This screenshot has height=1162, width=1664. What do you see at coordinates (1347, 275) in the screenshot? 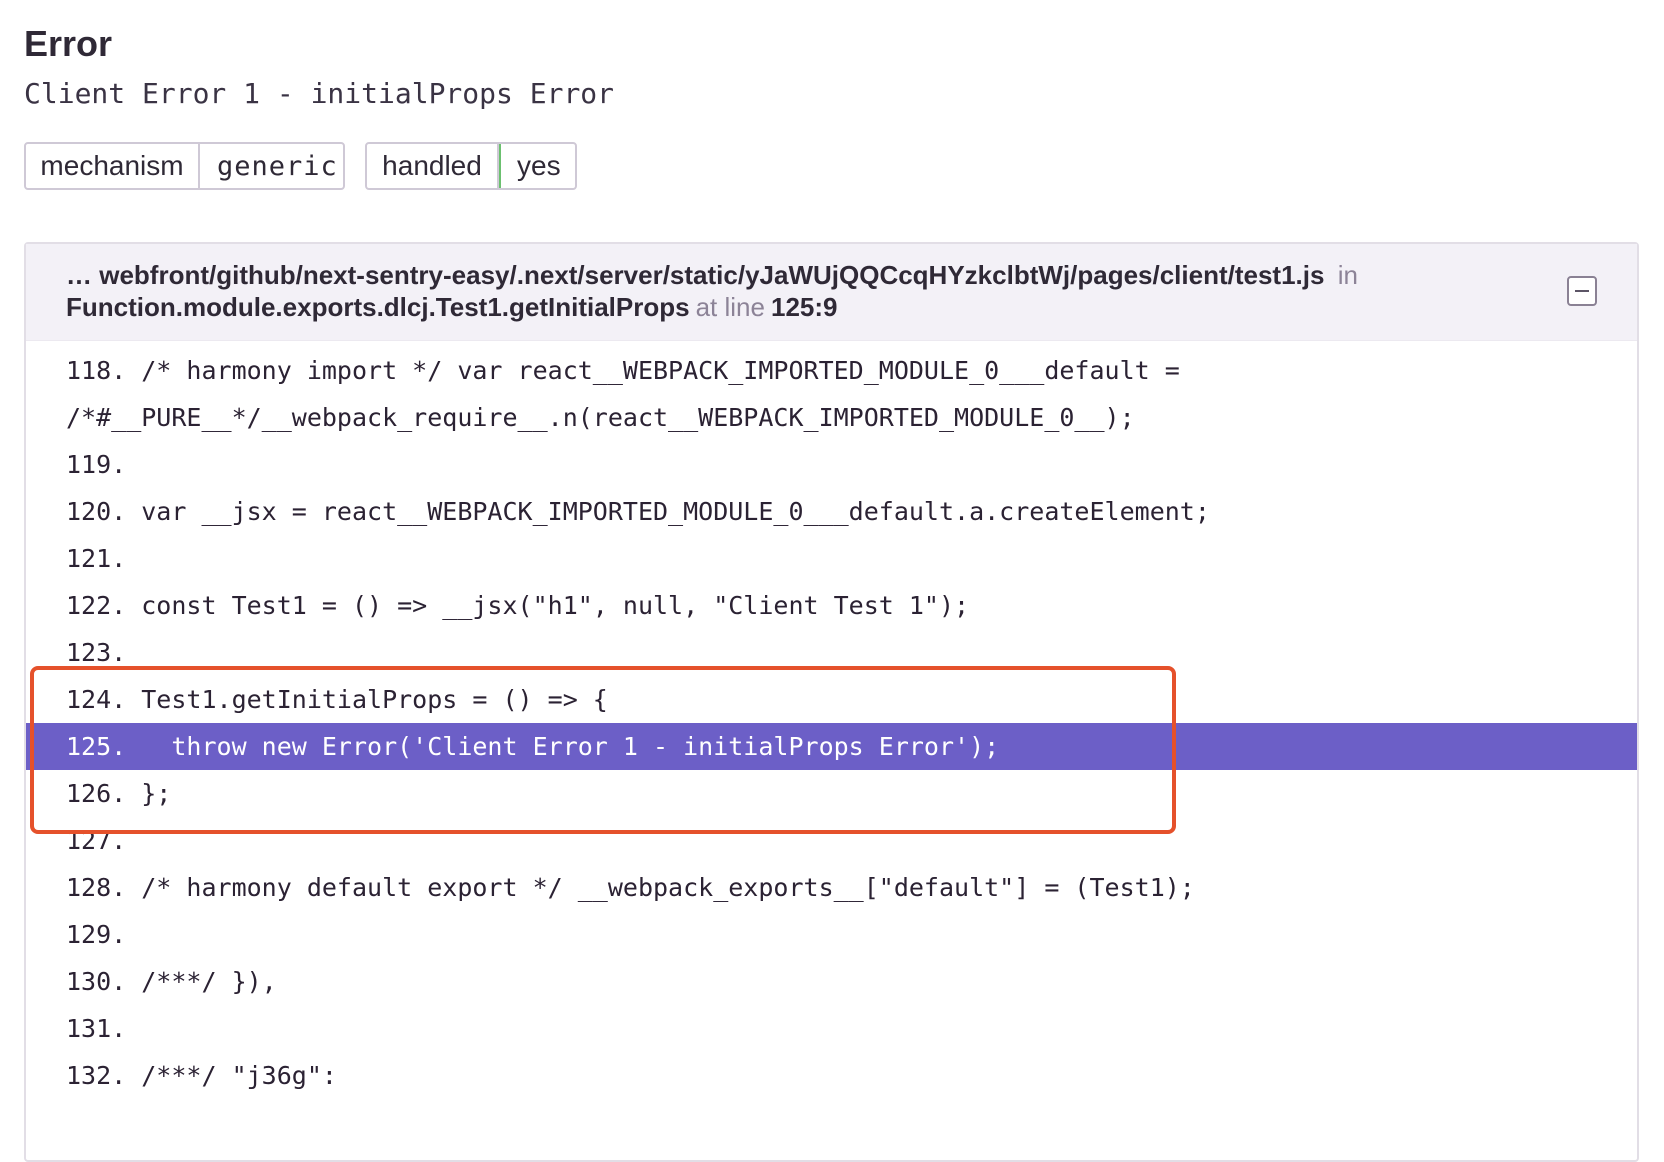
I see `frame-in-label: in` at bounding box center [1347, 275].